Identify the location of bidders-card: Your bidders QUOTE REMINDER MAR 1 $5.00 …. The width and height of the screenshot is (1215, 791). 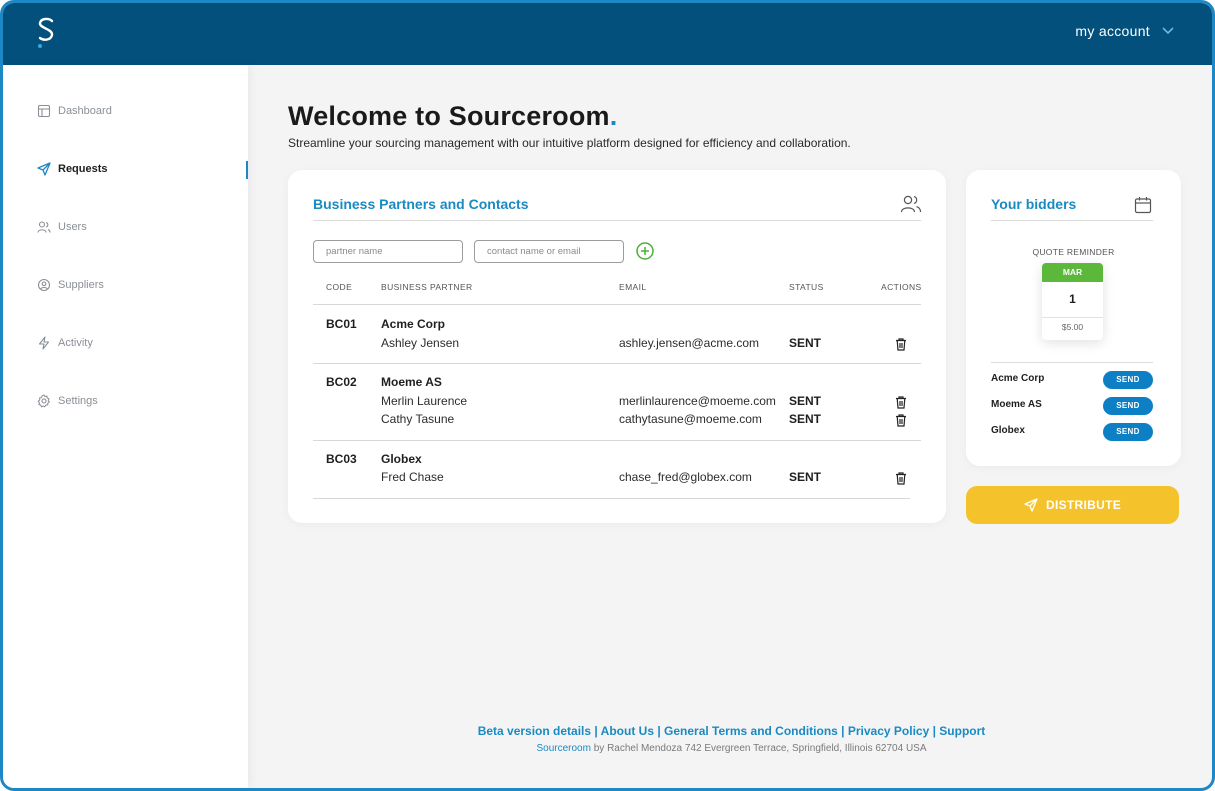
(1073, 318).